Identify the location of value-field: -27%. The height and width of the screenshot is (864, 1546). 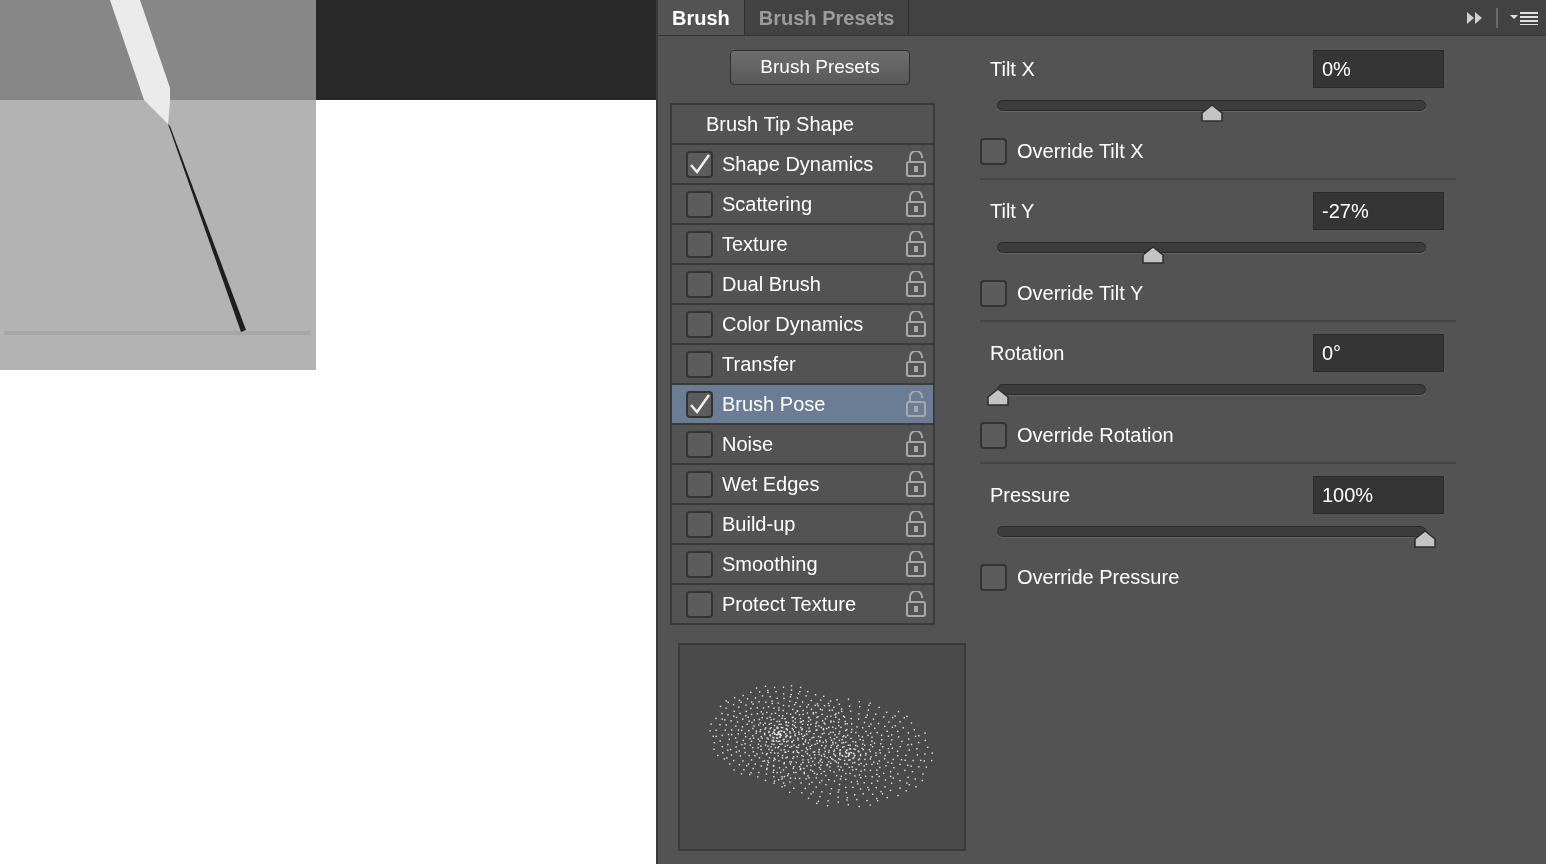
(1378, 211).